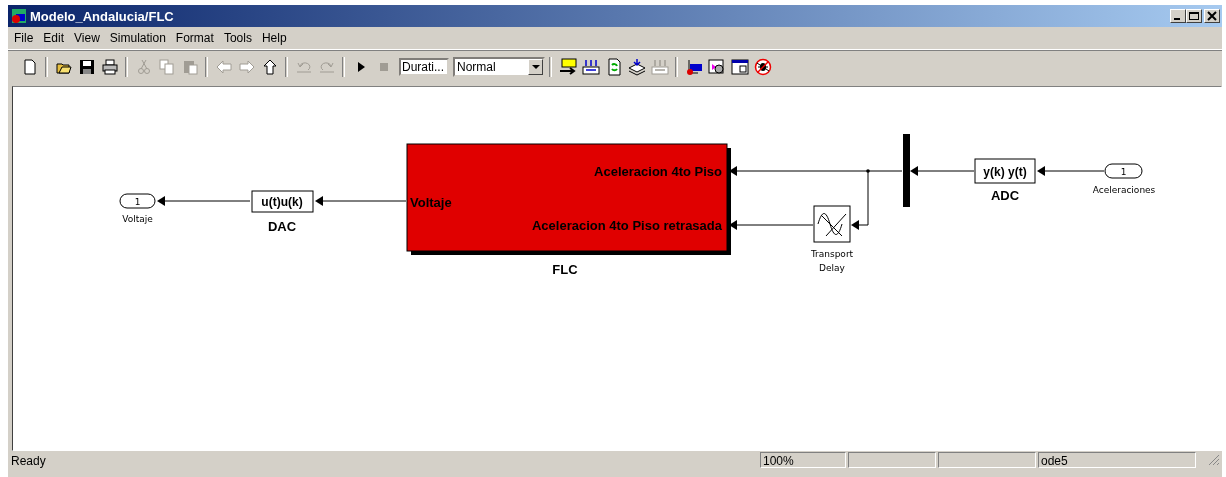 The image size is (1226, 477). I want to click on outport-block, so click(137, 201).